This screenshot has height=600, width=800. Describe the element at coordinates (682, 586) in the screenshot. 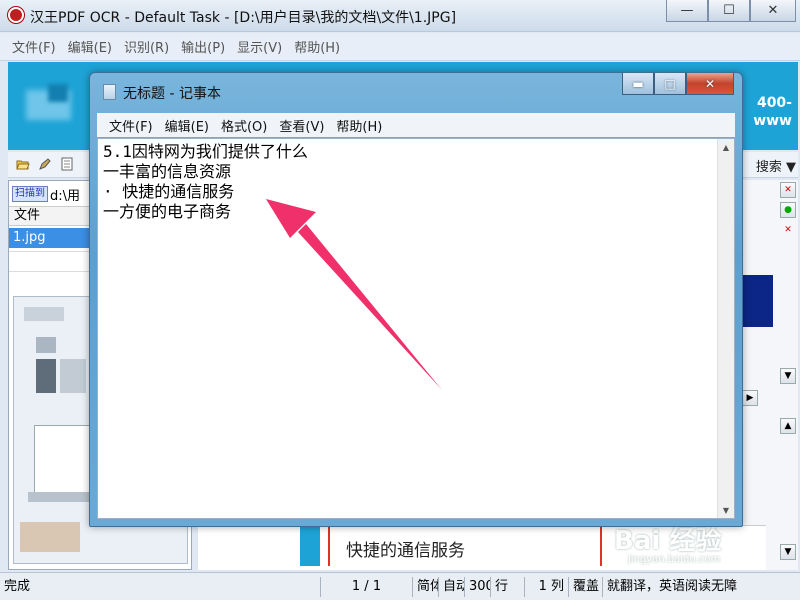

I see `ad-text: 就翻译，英语阅读无障` at that location.